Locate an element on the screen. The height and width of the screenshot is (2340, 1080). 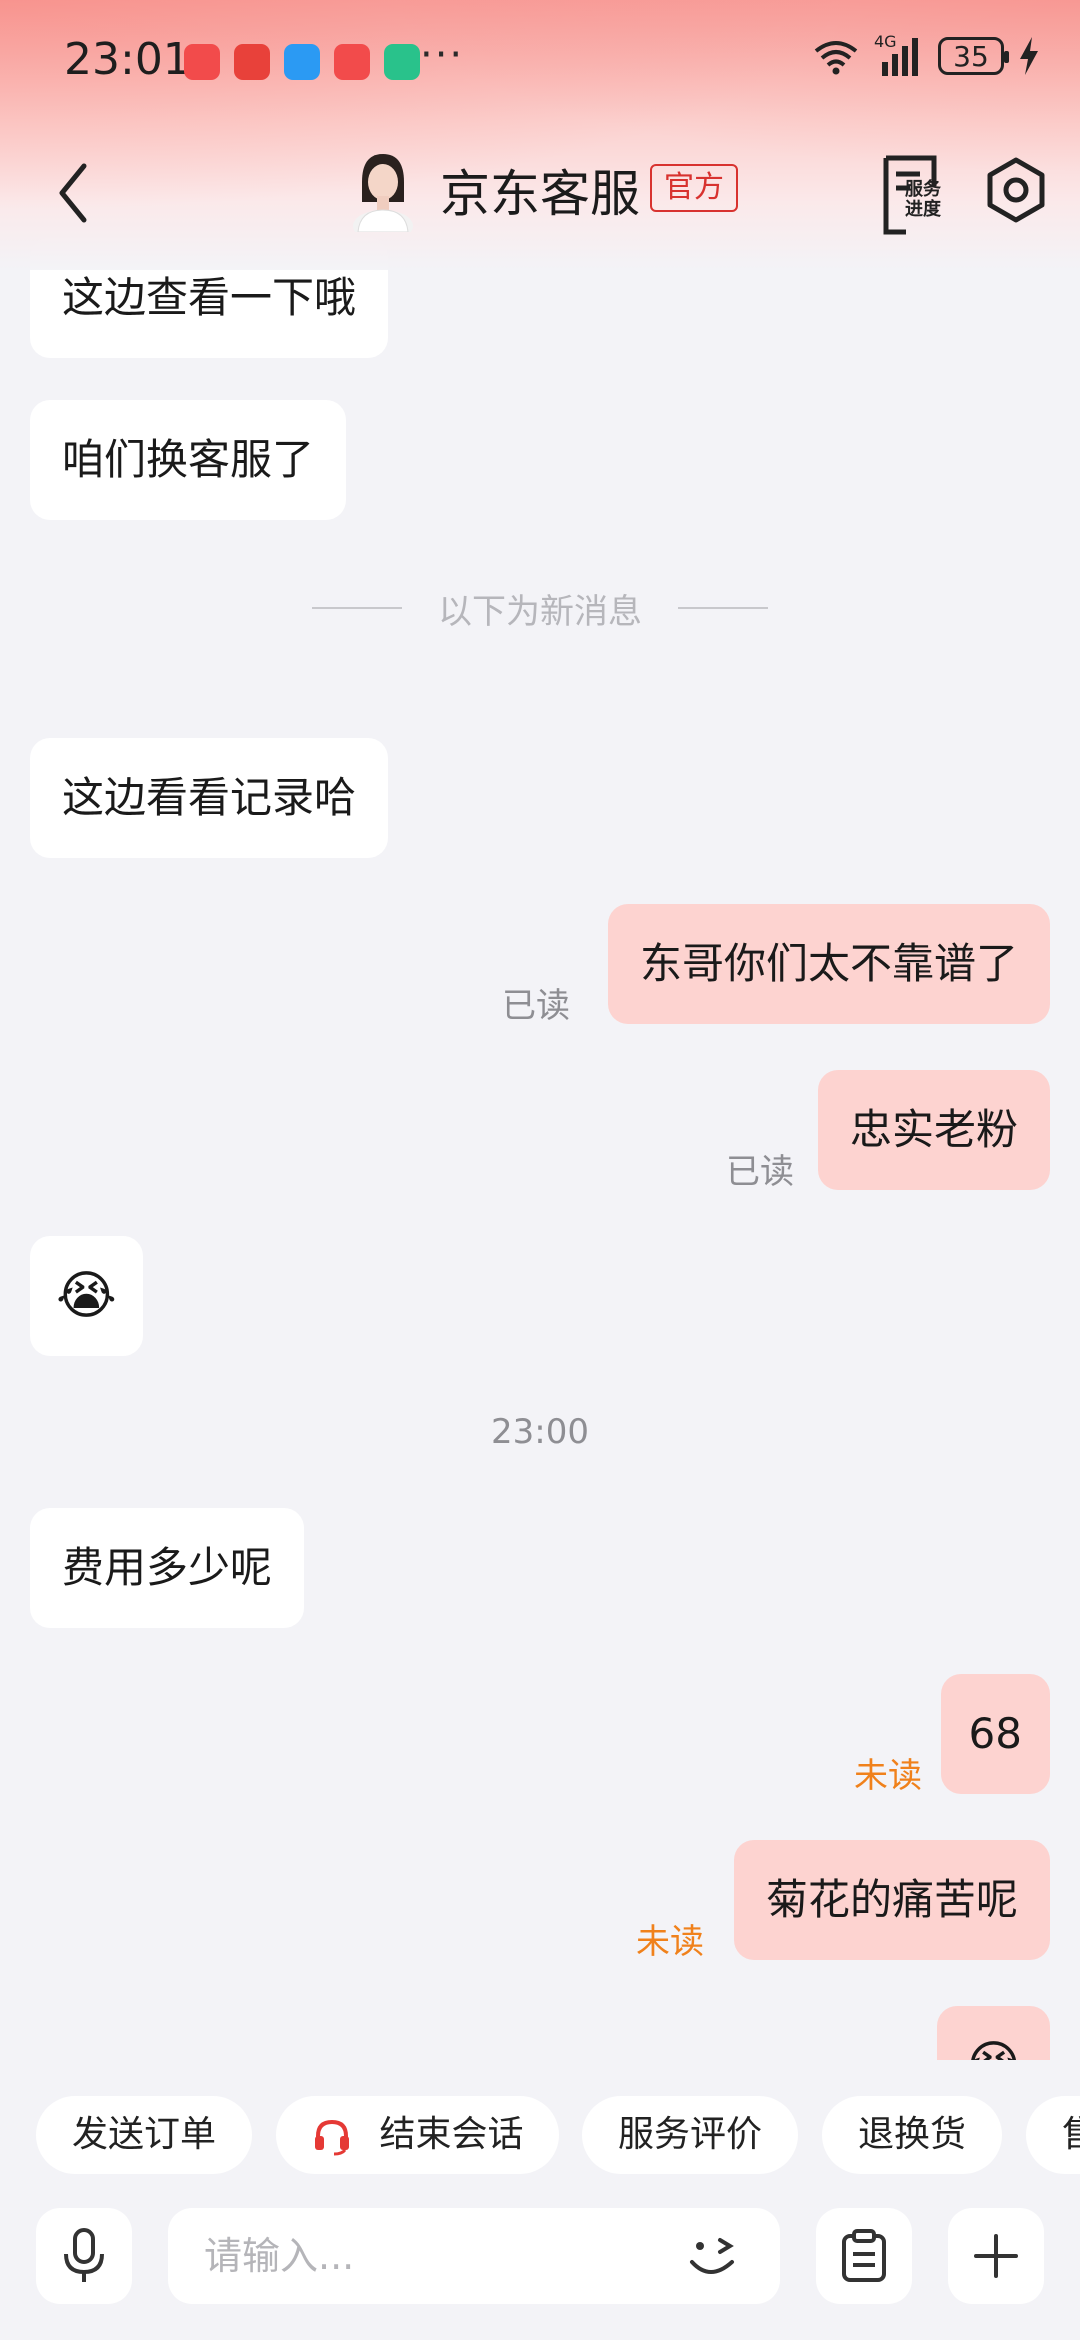
status-time: 23:01 is located at coordinates (127, 59).